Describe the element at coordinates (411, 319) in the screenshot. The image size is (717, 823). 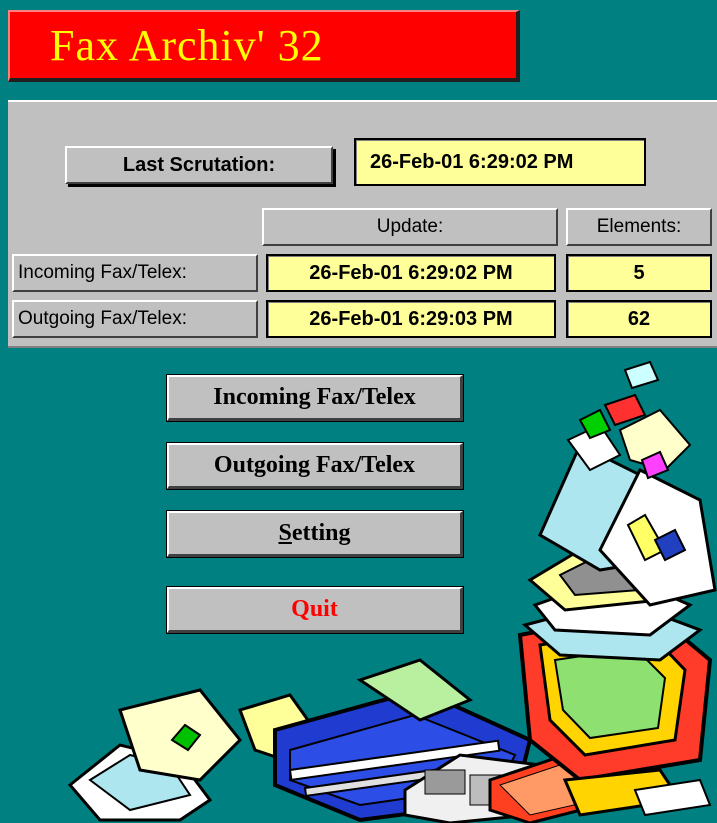
I see `outgoing-update-value: 26-Feb-01 6:29:03 PM` at that location.